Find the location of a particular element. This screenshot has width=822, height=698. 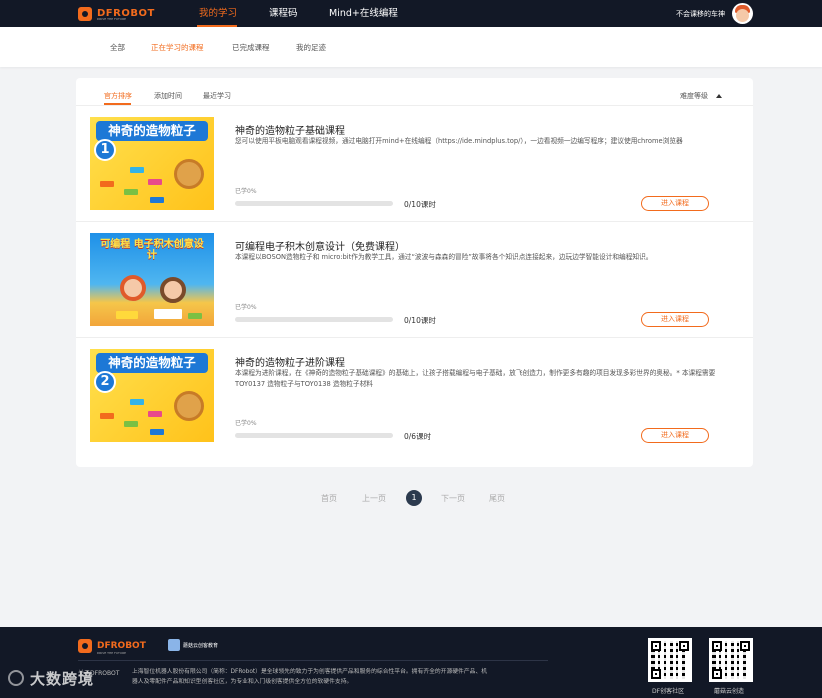

sort-difficulty: 难度等级 is located at coordinates (694, 96).